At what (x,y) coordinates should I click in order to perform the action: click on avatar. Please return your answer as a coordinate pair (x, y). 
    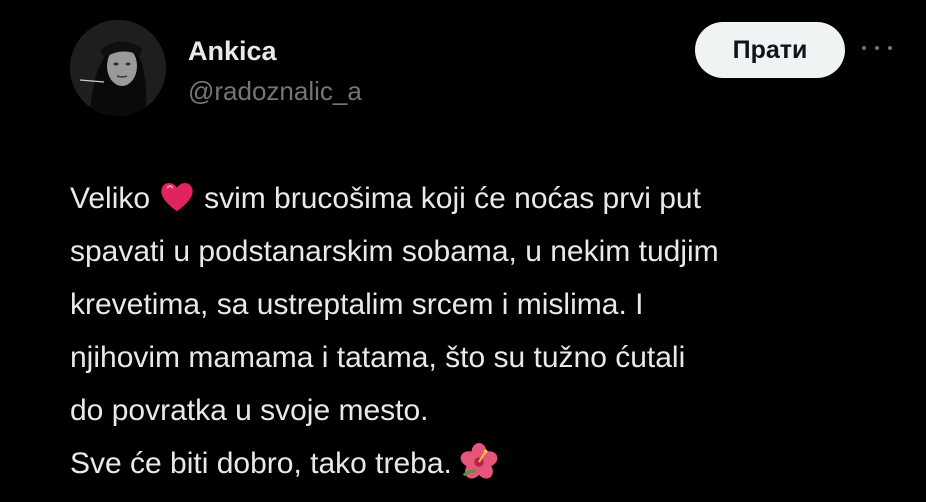
    Looking at the image, I should click on (118, 68).